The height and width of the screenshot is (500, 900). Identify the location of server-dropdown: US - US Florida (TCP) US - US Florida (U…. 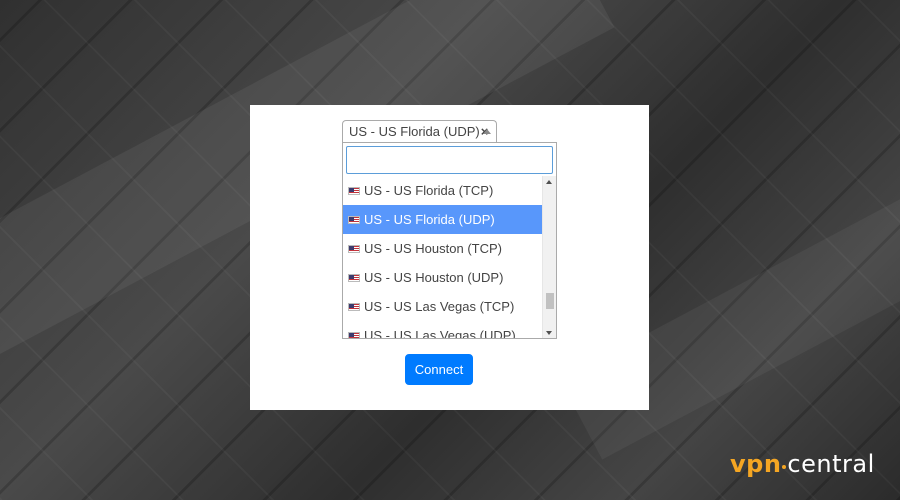
(449, 240).